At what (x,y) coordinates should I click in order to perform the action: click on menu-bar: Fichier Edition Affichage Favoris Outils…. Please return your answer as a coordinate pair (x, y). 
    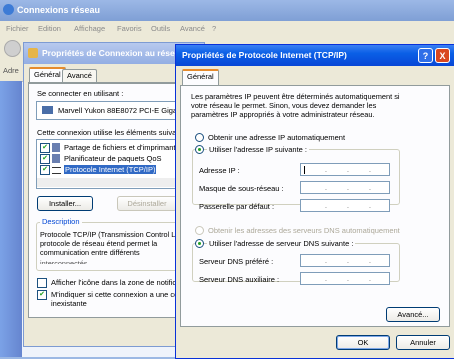
    Looking at the image, I should click on (227, 29).